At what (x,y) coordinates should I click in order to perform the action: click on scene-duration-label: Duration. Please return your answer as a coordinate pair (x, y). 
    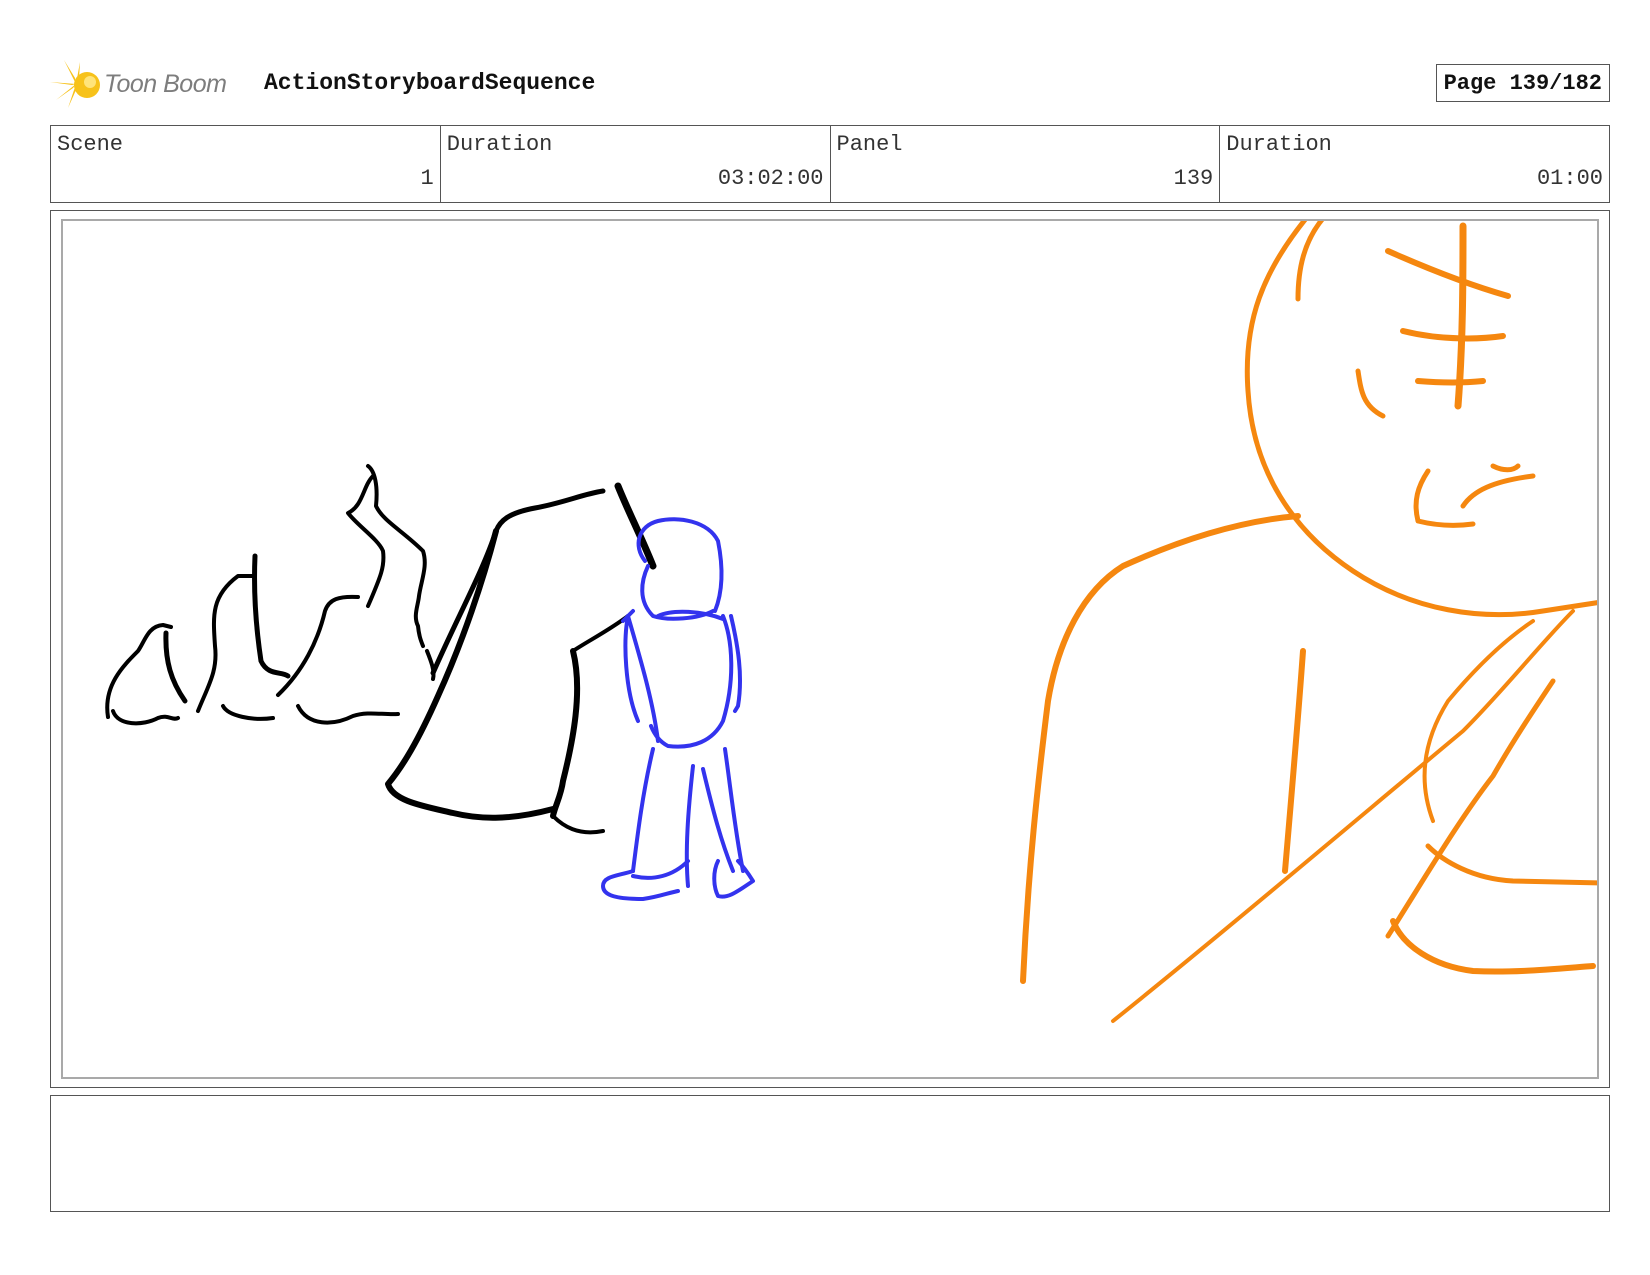
    Looking at the image, I should click on (499, 144).